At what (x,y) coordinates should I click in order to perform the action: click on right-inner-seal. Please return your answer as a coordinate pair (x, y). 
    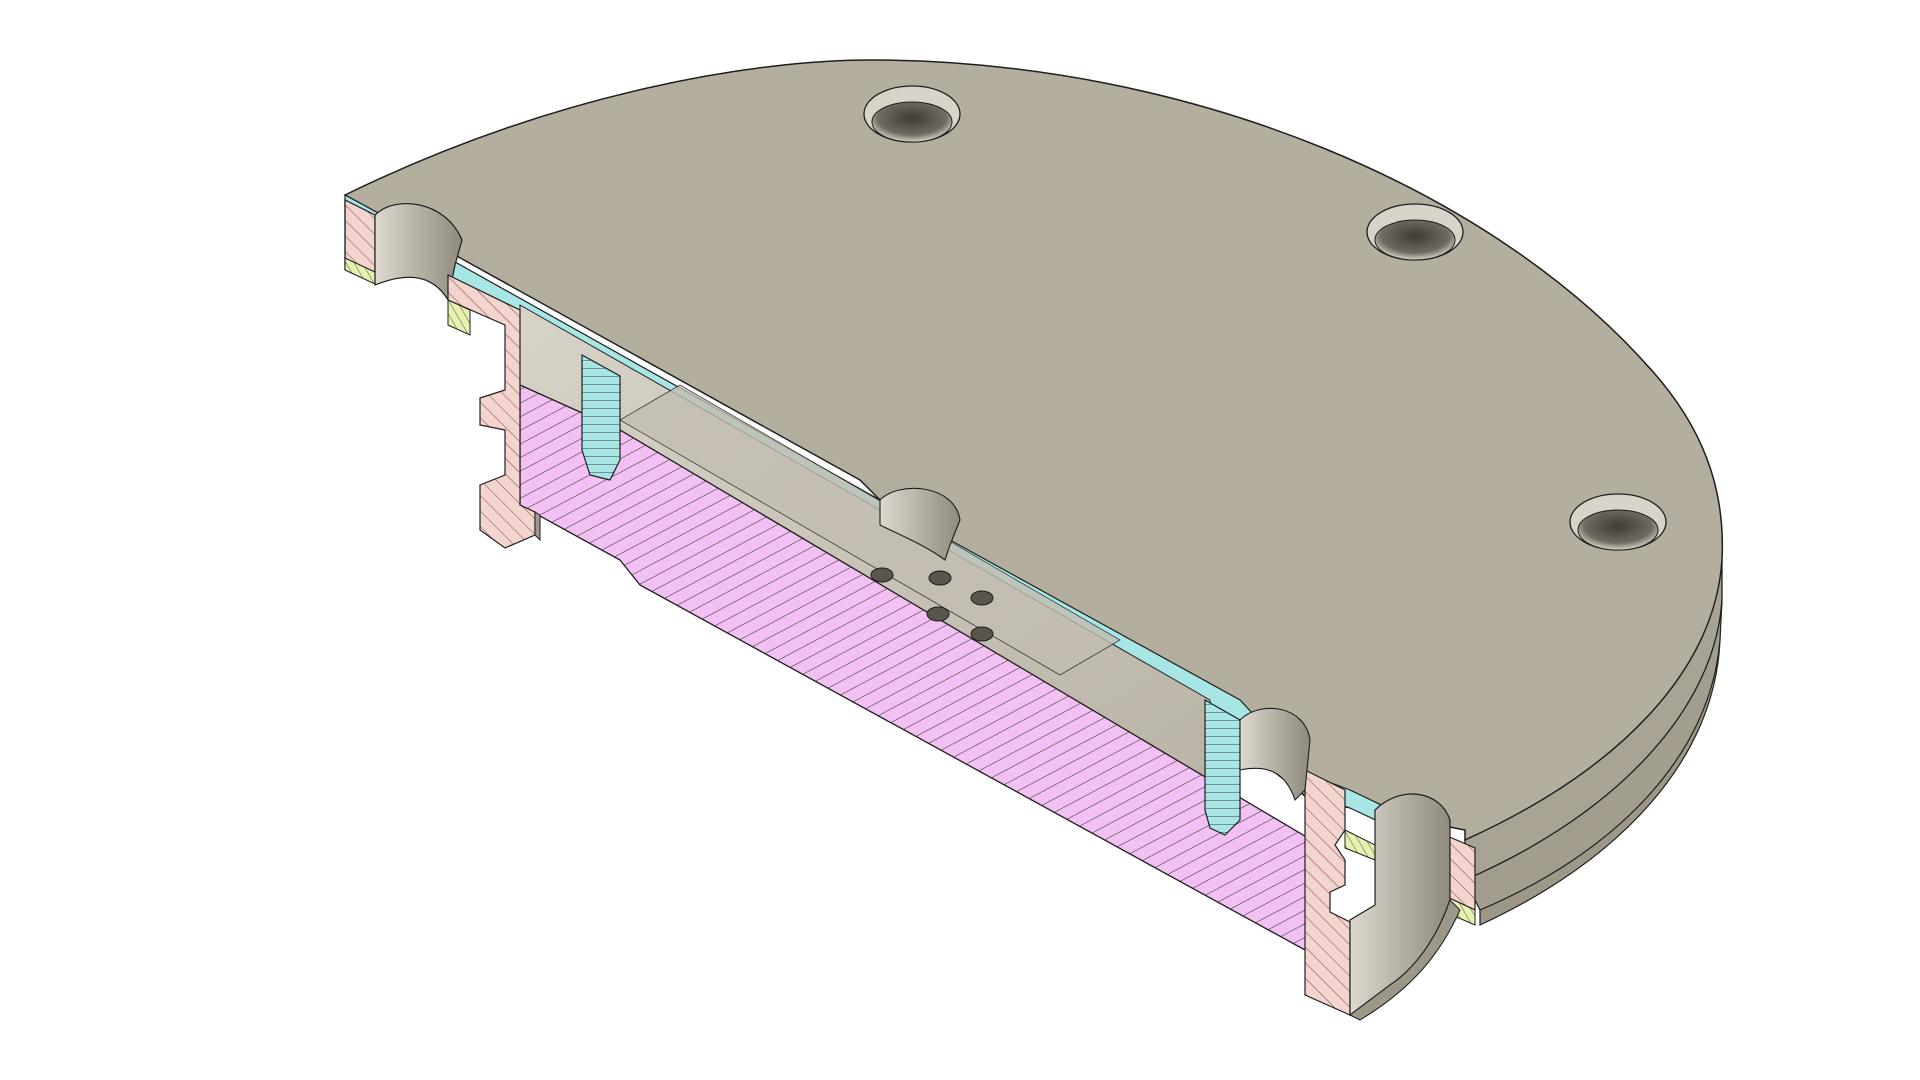
    Looking at the image, I should click on (1360, 845).